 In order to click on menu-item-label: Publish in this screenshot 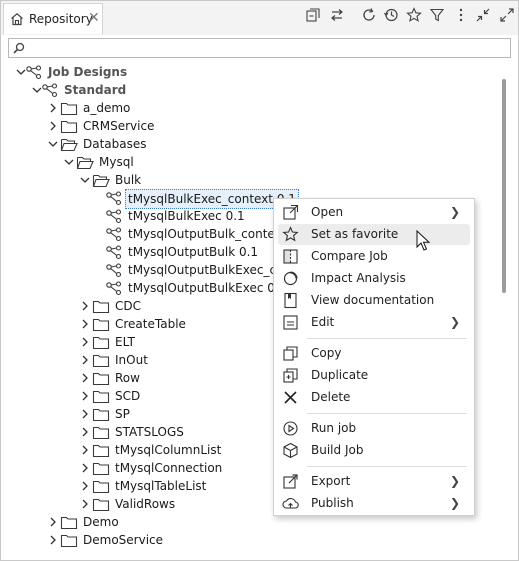, I will do `click(332, 503)`.